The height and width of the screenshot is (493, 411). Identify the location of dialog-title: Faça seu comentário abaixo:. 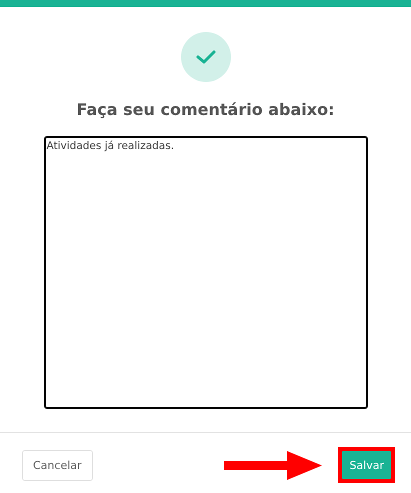
(205, 109).